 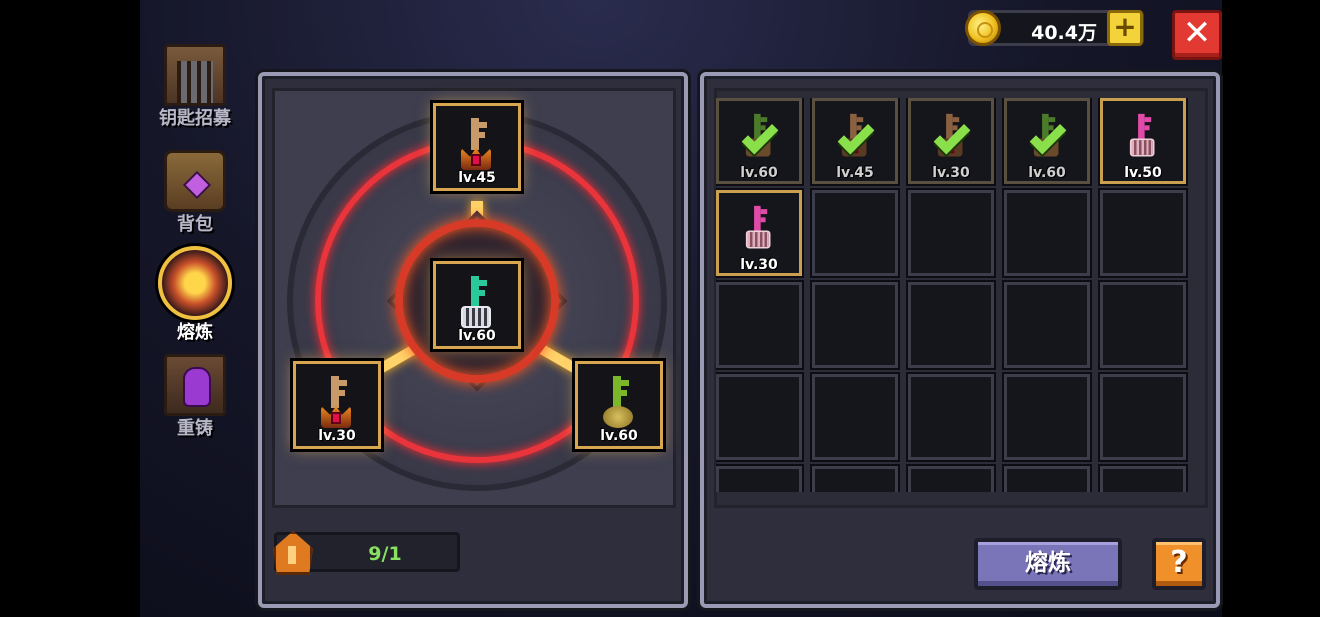 I want to click on close-button: ✕, so click(x=1197, y=35).